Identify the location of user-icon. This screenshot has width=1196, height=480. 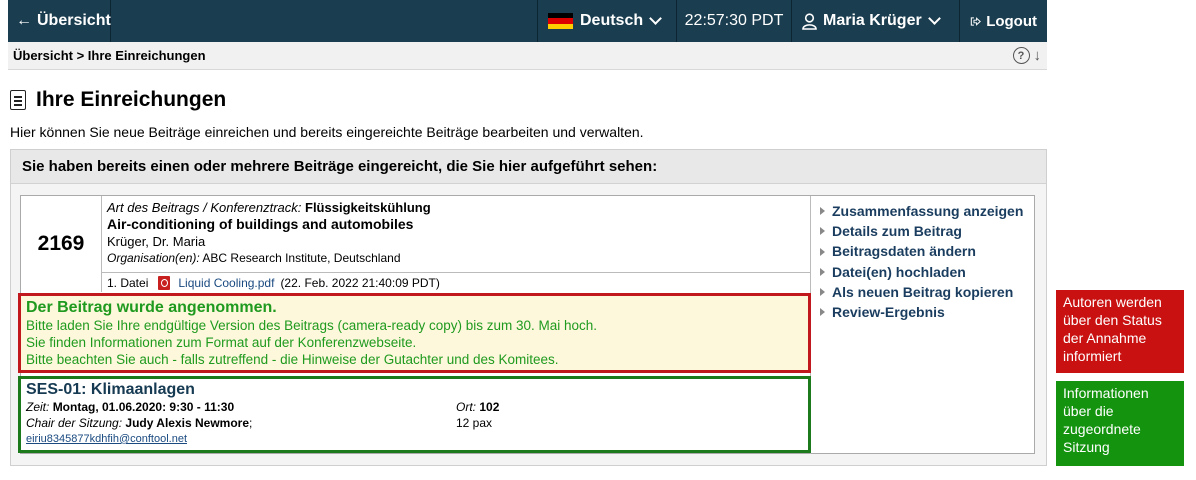
(809, 21).